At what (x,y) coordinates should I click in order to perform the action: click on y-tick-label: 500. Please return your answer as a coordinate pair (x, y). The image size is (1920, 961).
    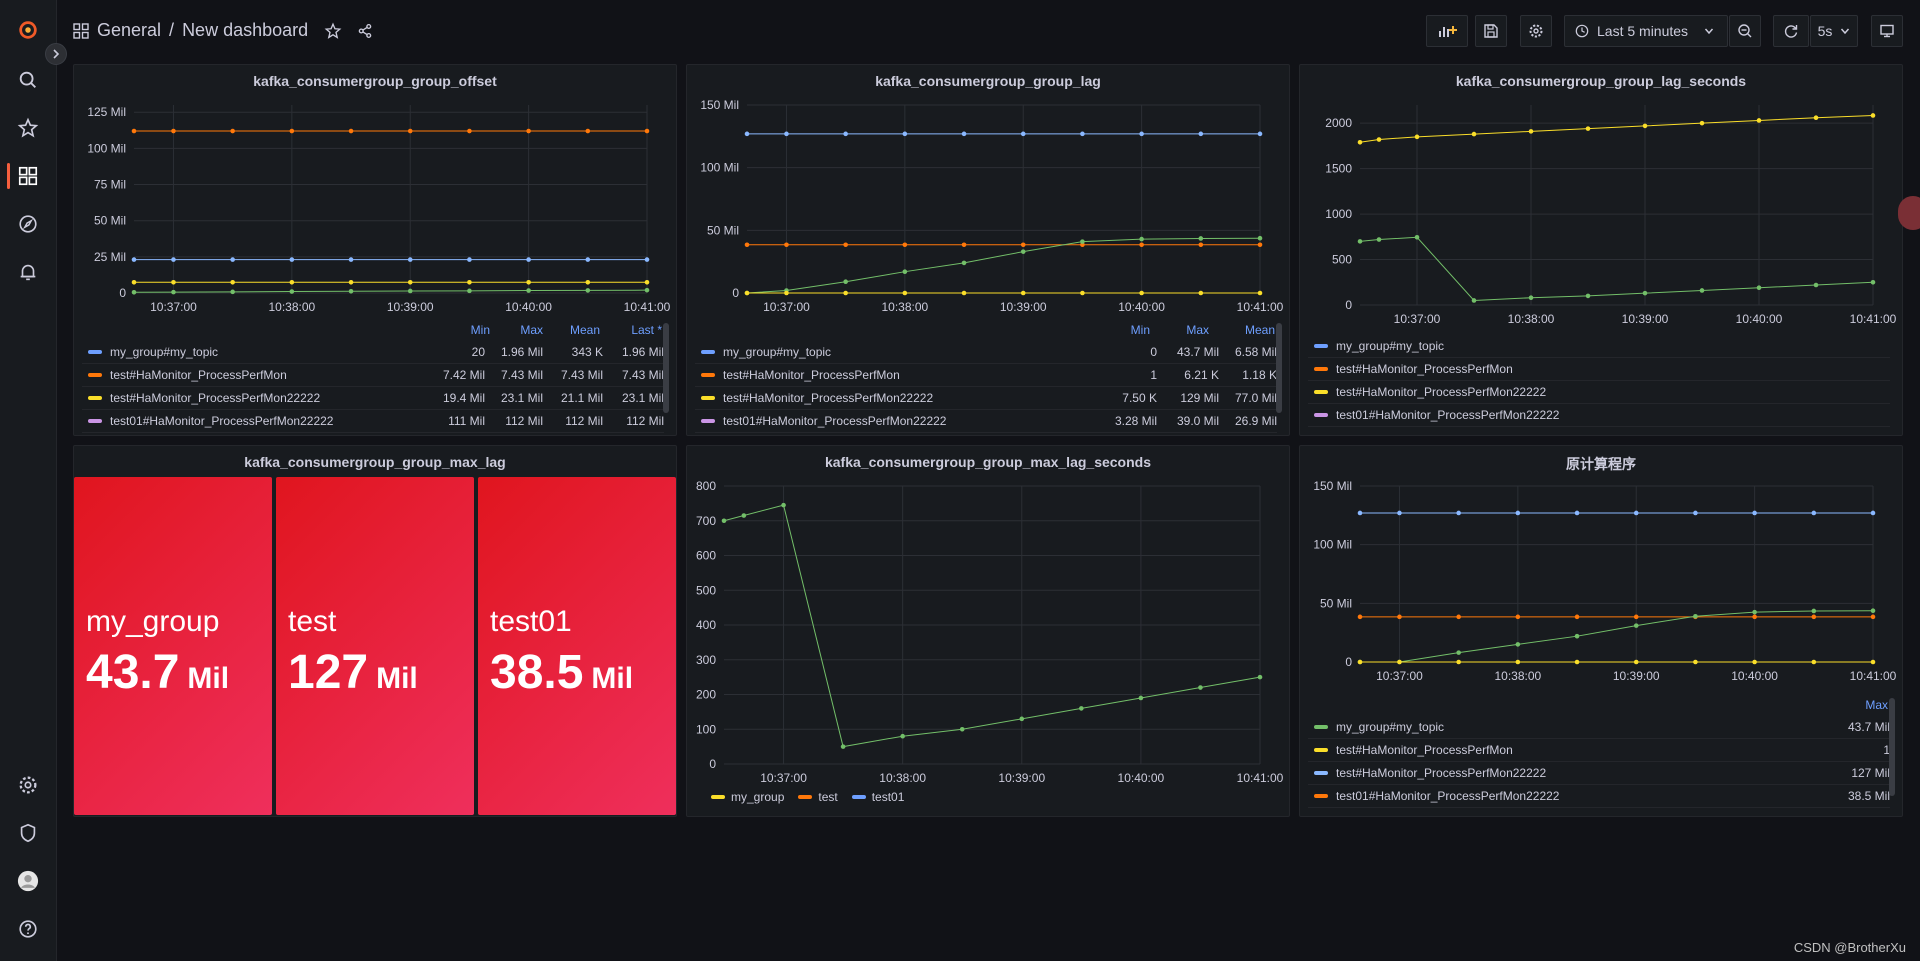
    Looking at the image, I should click on (706, 590).